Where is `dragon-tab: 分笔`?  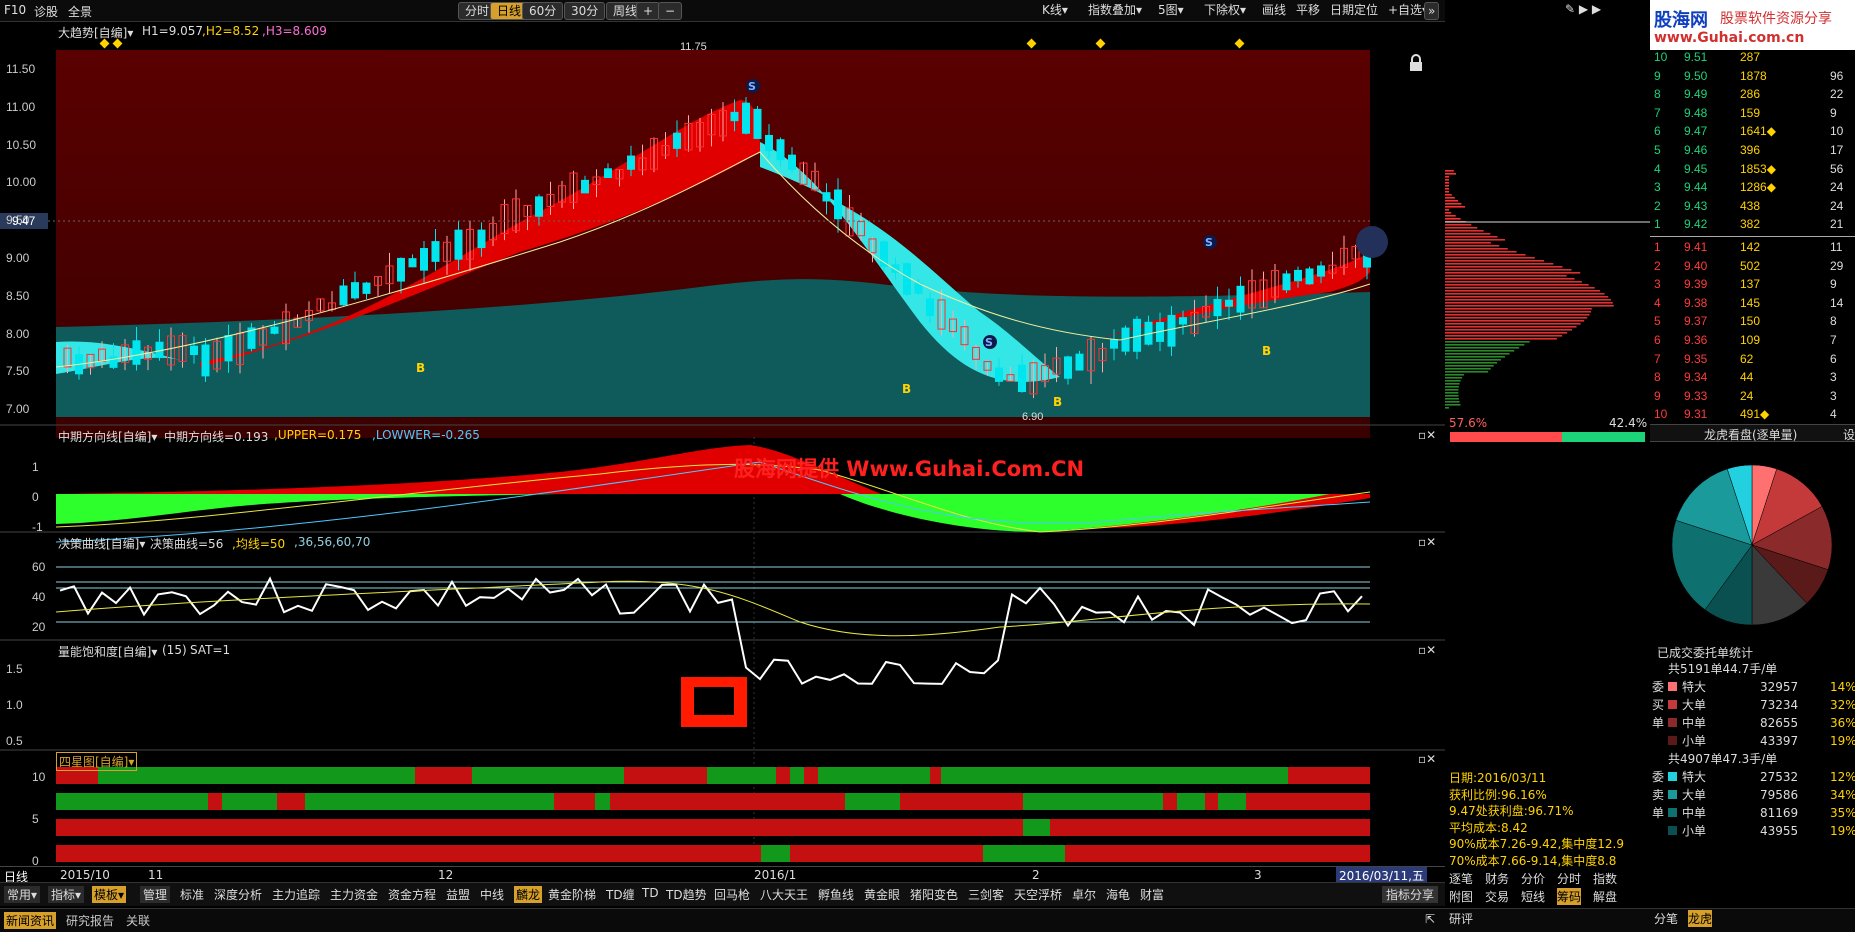
dragon-tab: 分笔 is located at coordinates (1666, 918).